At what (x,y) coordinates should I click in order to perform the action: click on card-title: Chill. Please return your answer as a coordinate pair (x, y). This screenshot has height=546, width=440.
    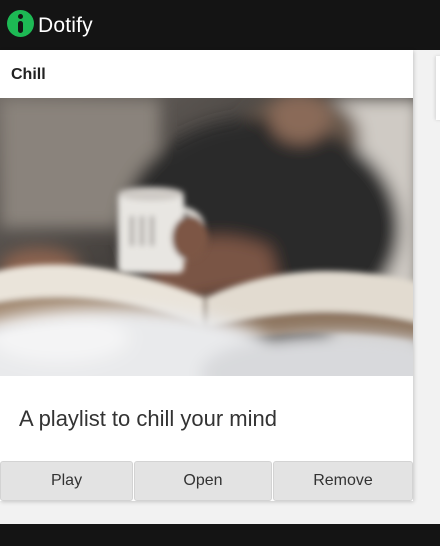
    Looking at the image, I should click on (28, 74).